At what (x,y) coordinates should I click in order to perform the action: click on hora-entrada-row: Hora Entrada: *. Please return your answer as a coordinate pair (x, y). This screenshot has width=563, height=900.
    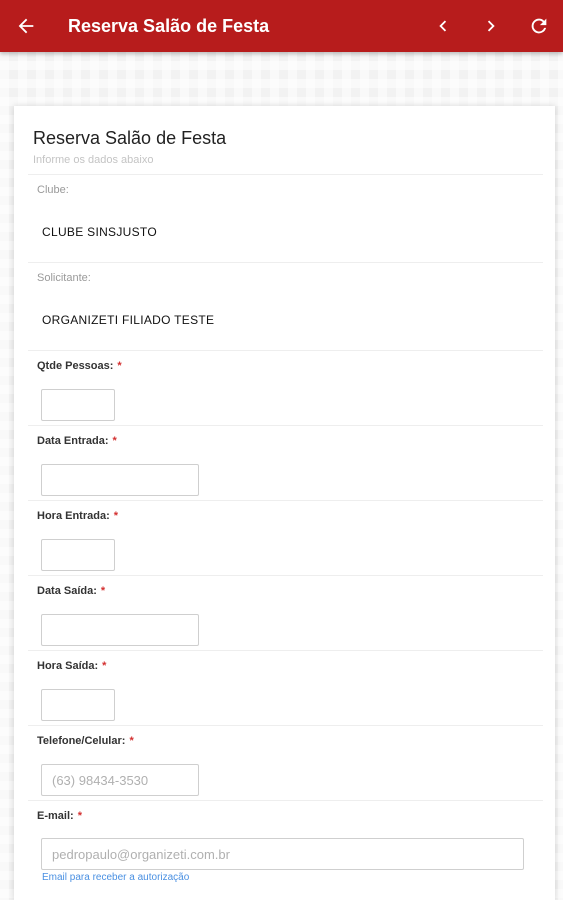
    Looking at the image, I should click on (285, 537).